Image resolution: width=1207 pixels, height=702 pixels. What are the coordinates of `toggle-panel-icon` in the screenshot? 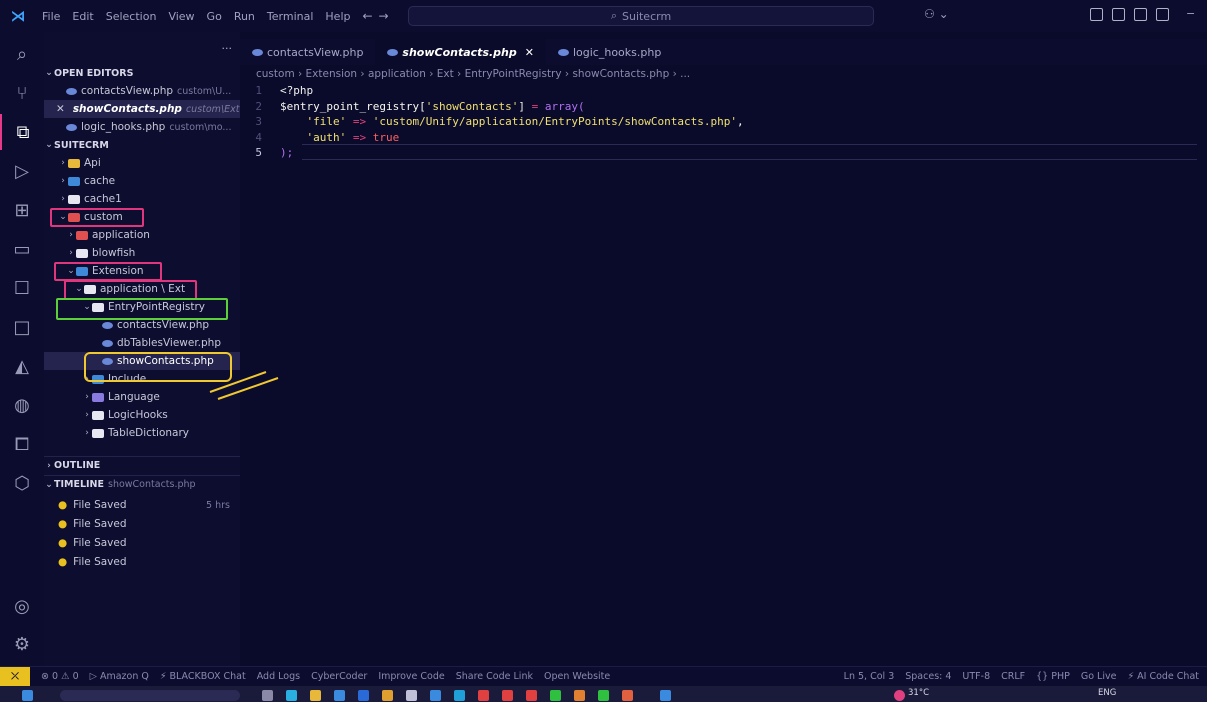 It's located at (1140, 14).